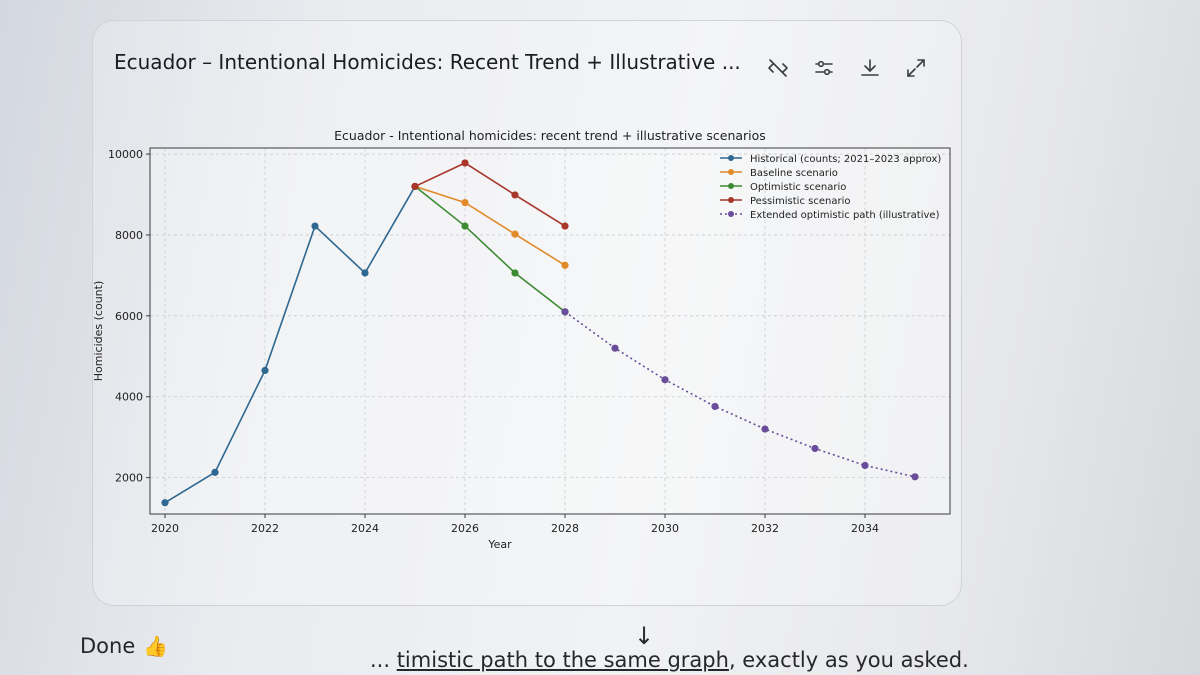 Image resolution: width=1200 pixels, height=675 pixels. What do you see at coordinates (765, 528) in the screenshot?
I see `x-tick-label: 2032` at bounding box center [765, 528].